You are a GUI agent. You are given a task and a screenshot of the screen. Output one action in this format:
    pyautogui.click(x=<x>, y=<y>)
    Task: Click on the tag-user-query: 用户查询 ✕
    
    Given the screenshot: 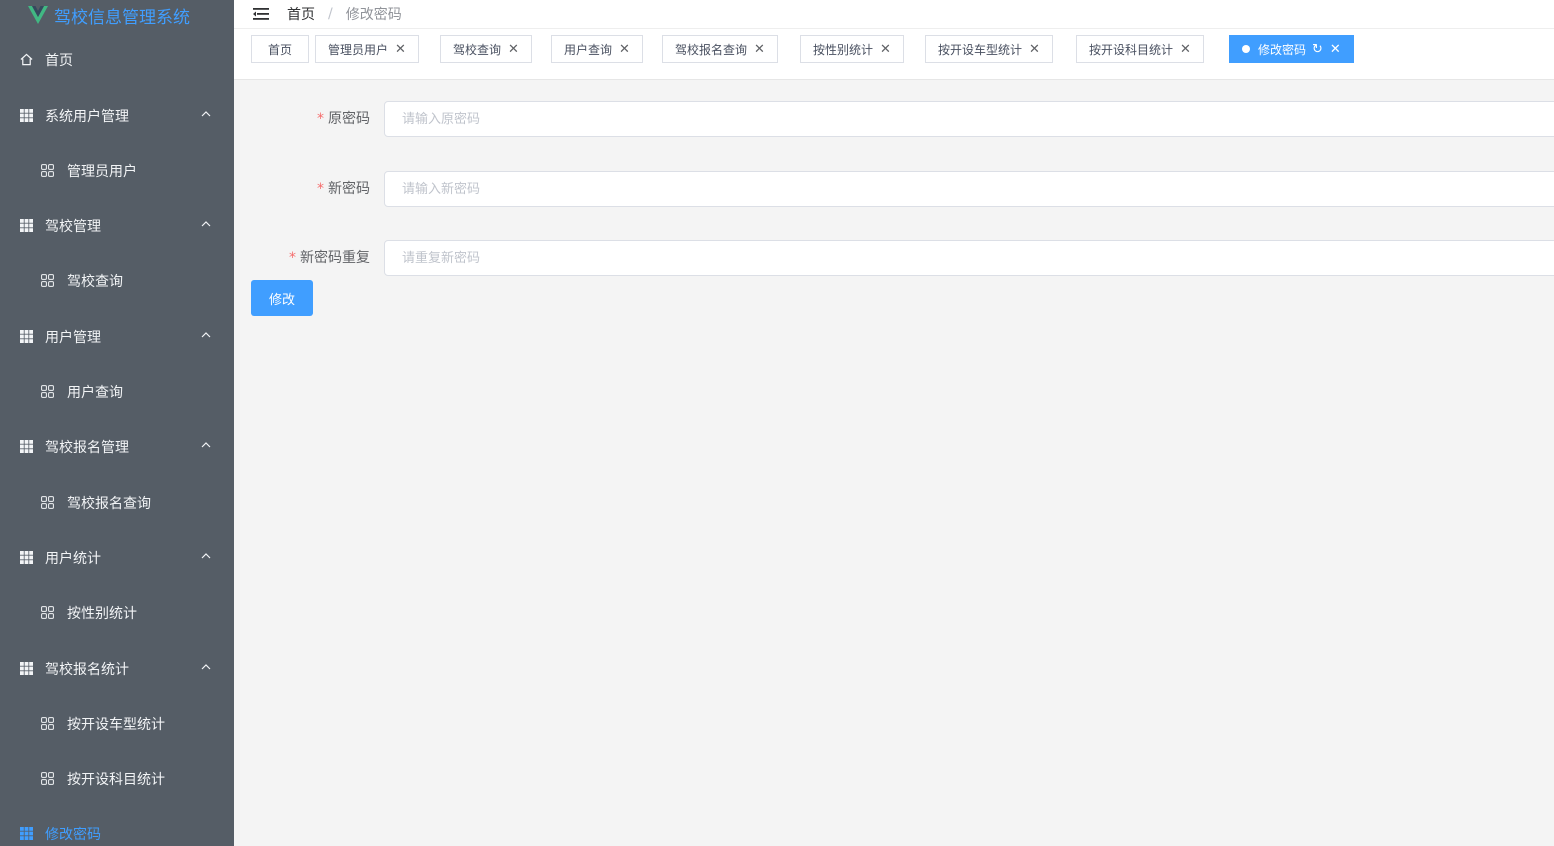 What is the action you would take?
    pyautogui.click(x=597, y=49)
    